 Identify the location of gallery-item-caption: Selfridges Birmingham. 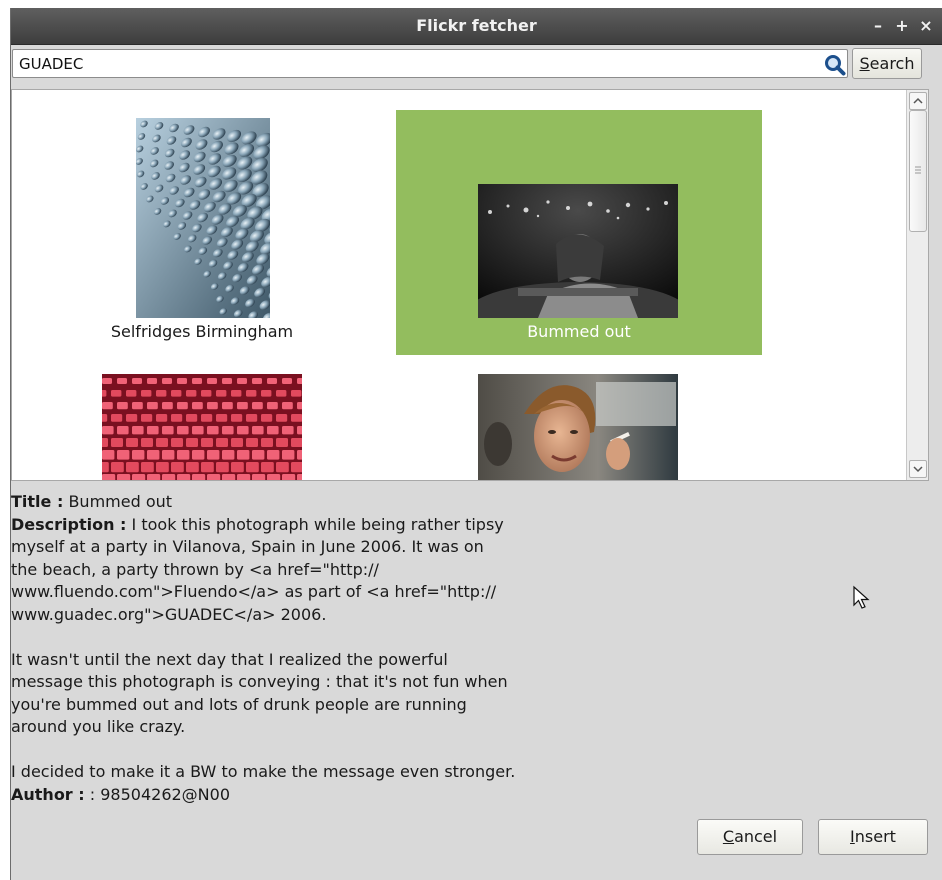
(202, 331).